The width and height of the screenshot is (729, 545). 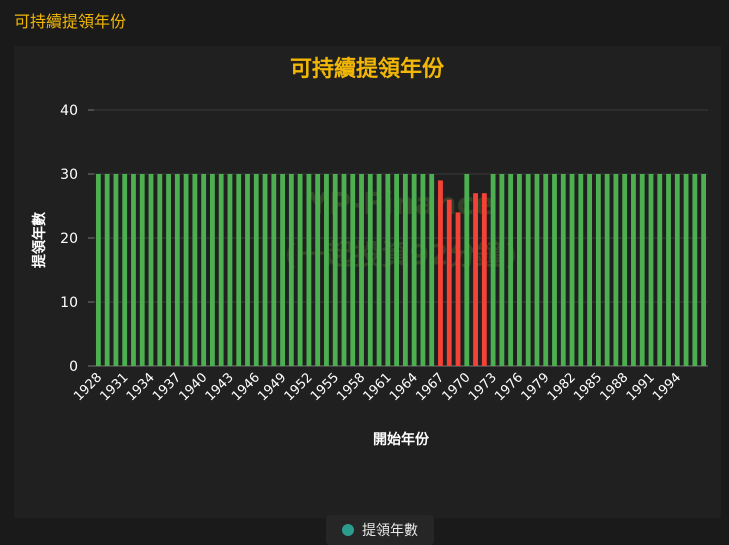 What do you see at coordinates (300, 270) in the screenshot?
I see `bar-1951` at bounding box center [300, 270].